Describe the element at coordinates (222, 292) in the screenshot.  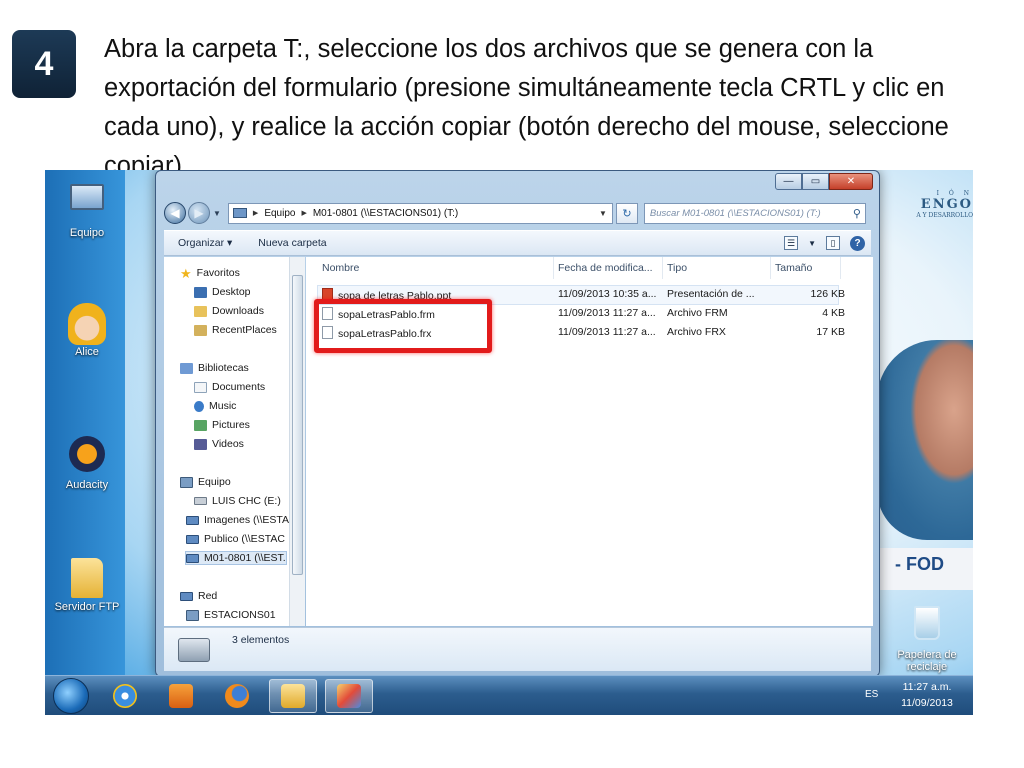
I see `nav-desktop: Desktop` at that location.